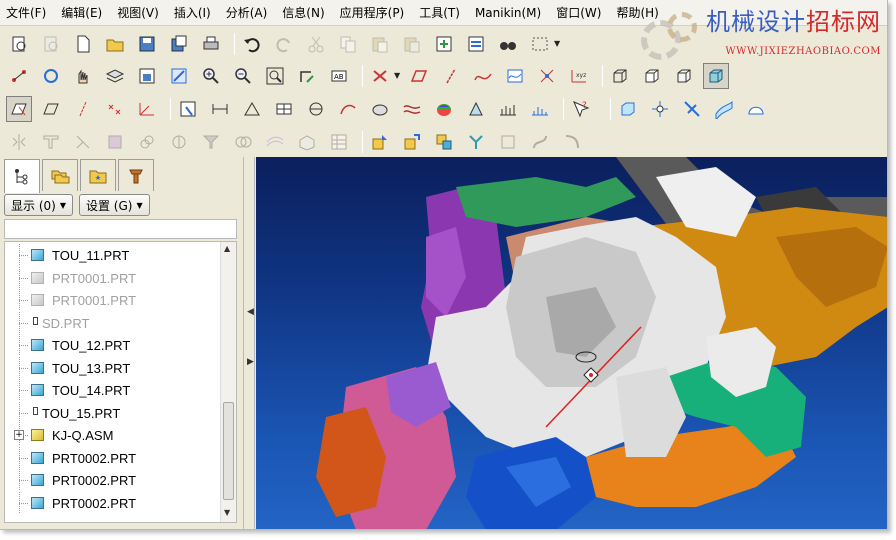  I want to click on sketch-curve-icon, so click(515, 76).